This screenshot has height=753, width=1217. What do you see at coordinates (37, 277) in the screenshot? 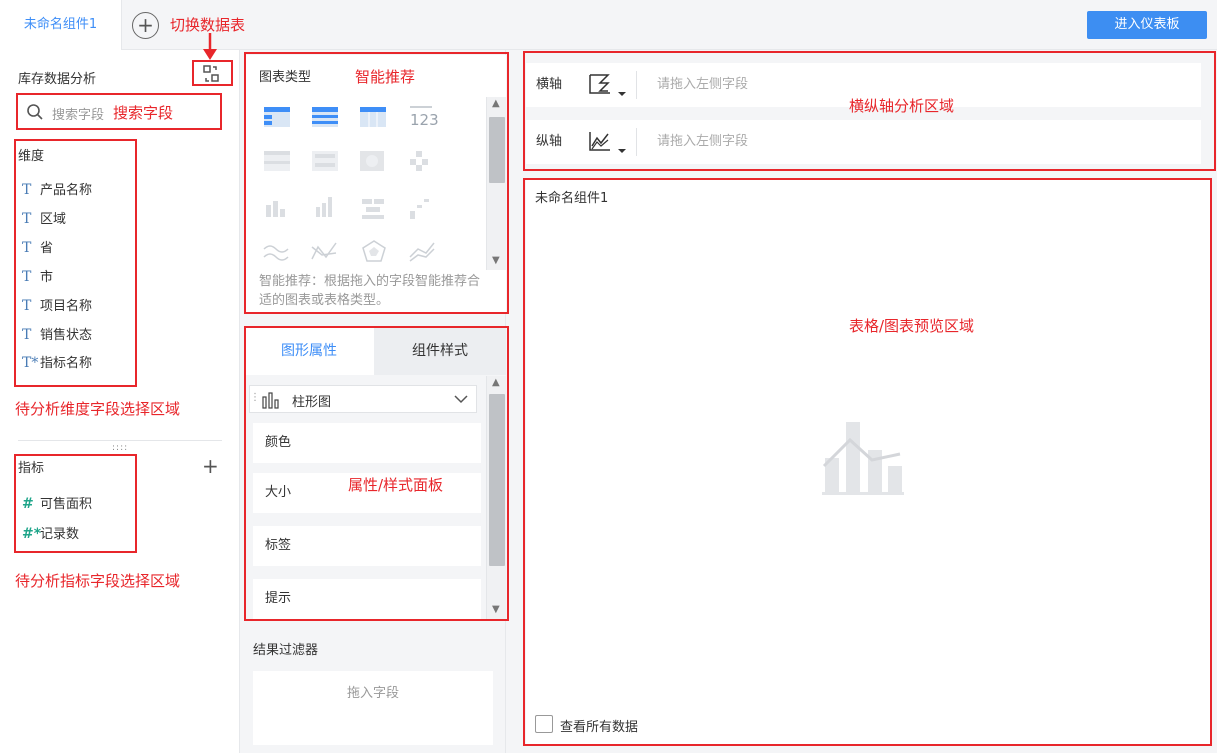
I see `dimension-field: T市` at bounding box center [37, 277].